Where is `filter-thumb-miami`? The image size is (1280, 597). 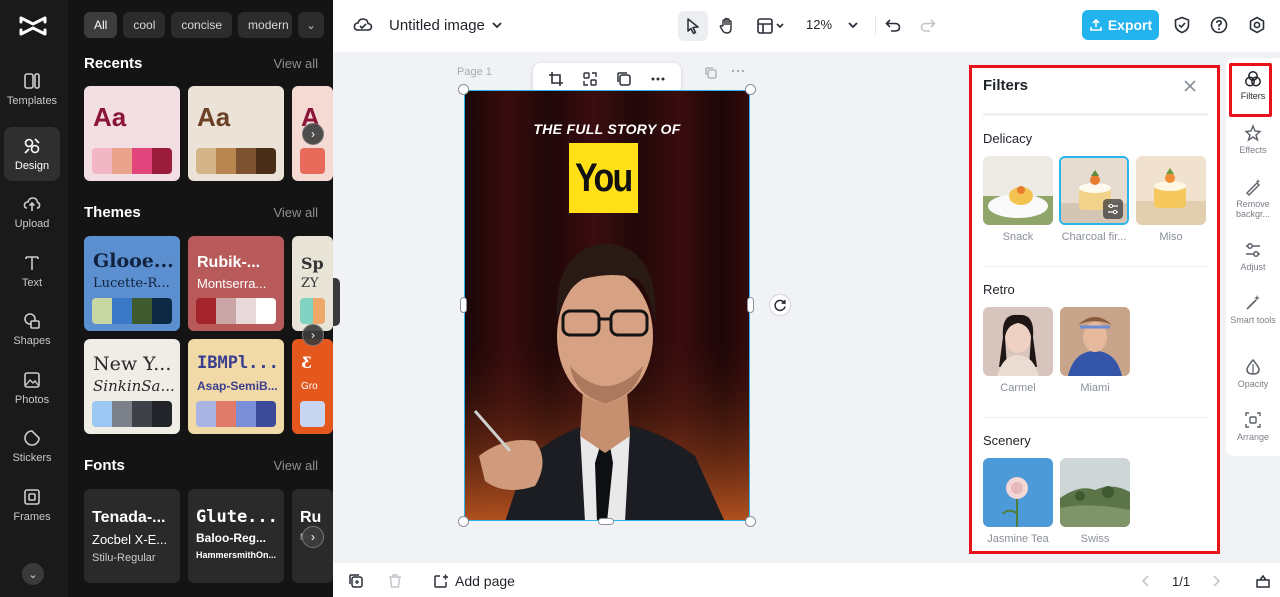
filter-thumb-miami is located at coordinates (1095, 341).